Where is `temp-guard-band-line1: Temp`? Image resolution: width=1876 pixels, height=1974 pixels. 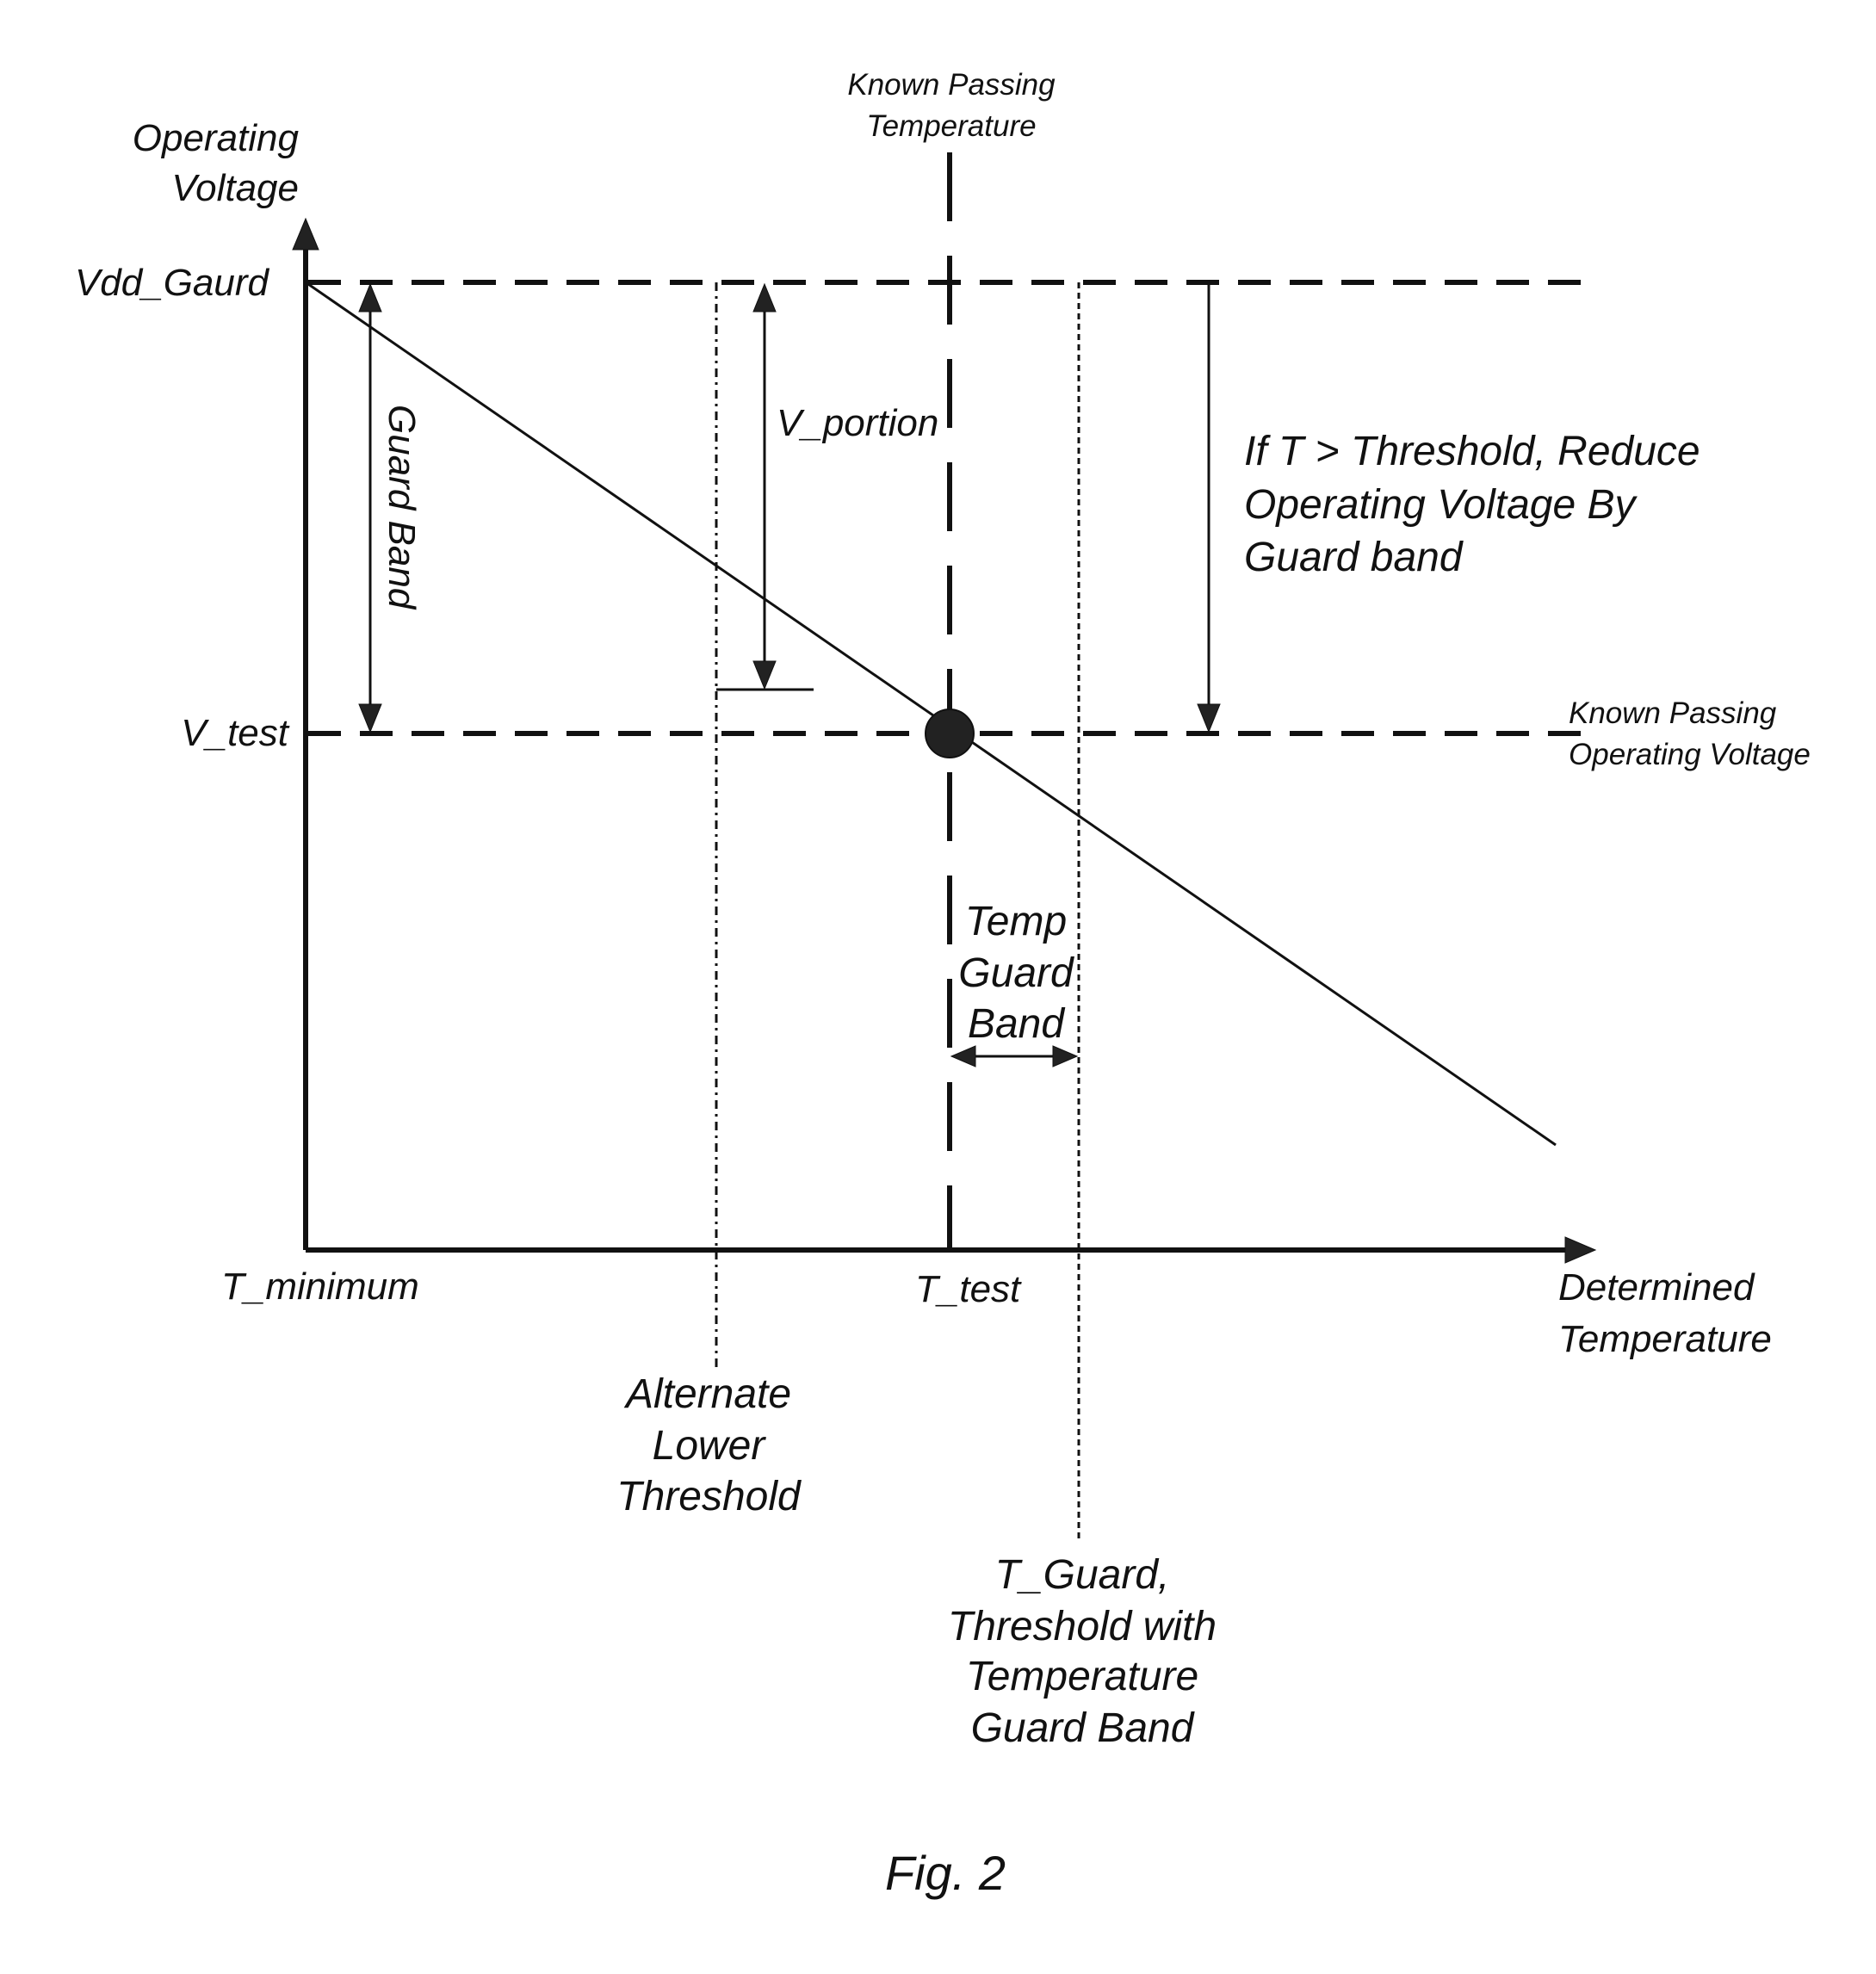 temp-guard-band-line1: Temp is located at coordinates (1016, 921).